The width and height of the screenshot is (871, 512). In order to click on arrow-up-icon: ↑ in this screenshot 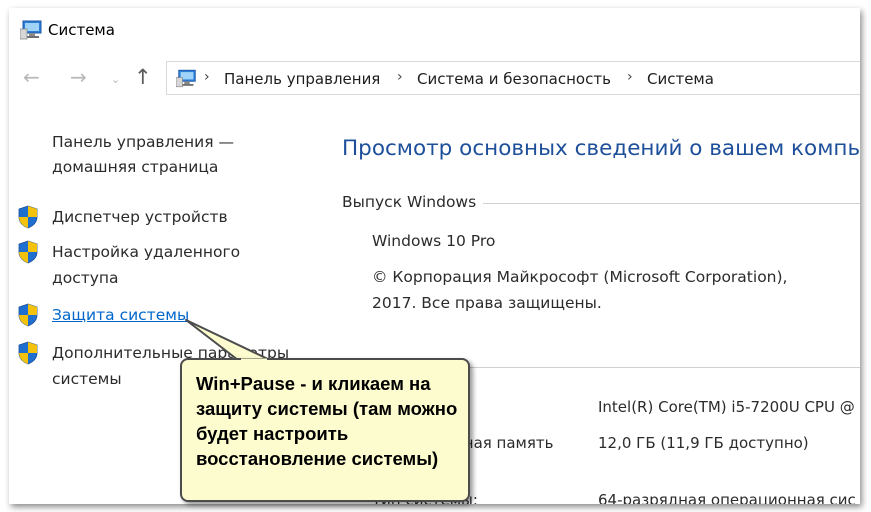, I will do `click(143, 77)`.